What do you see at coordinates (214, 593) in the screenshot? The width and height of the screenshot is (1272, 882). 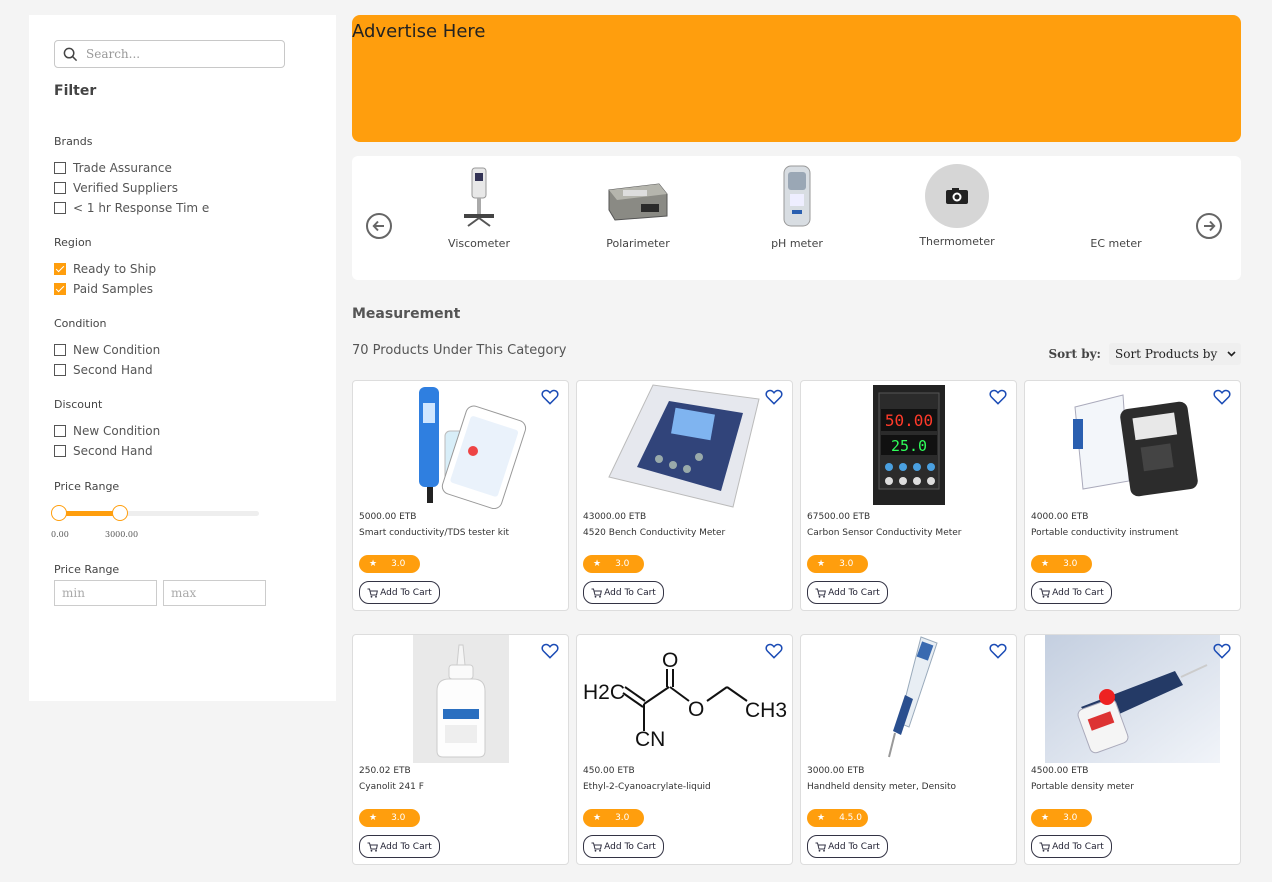 I see `max-price-input` at bounding box center [214, 593].